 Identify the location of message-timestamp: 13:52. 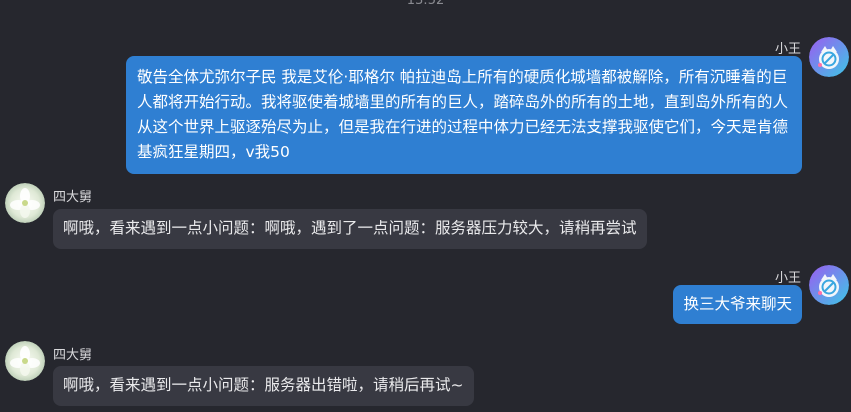
(425, 4).